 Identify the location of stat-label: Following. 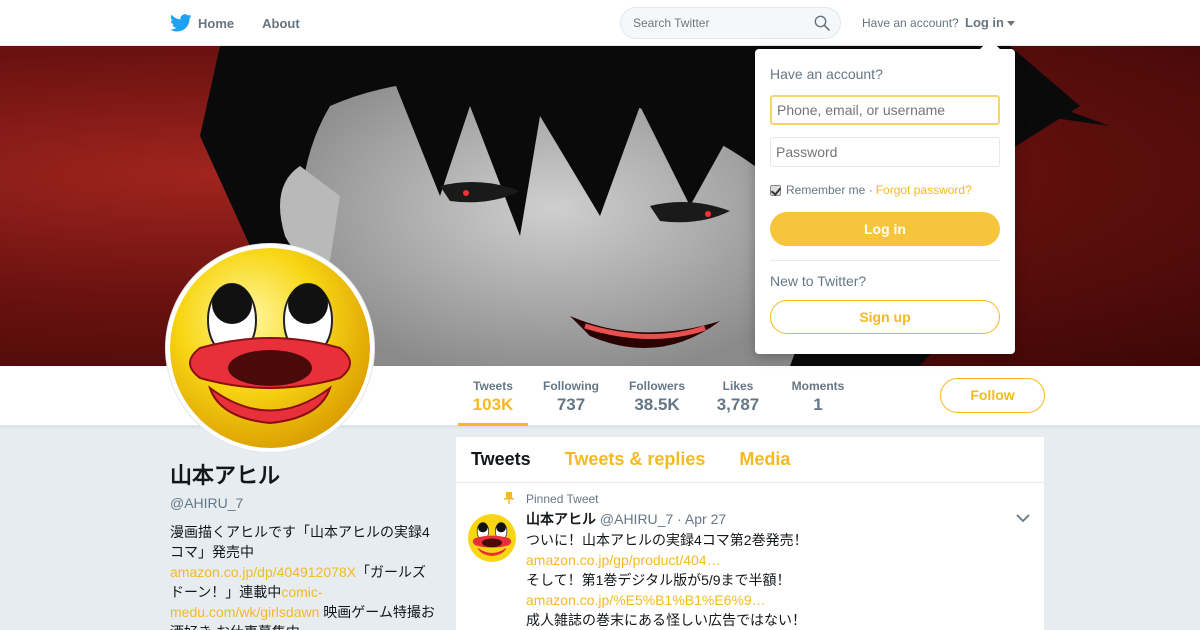
(571, 386).